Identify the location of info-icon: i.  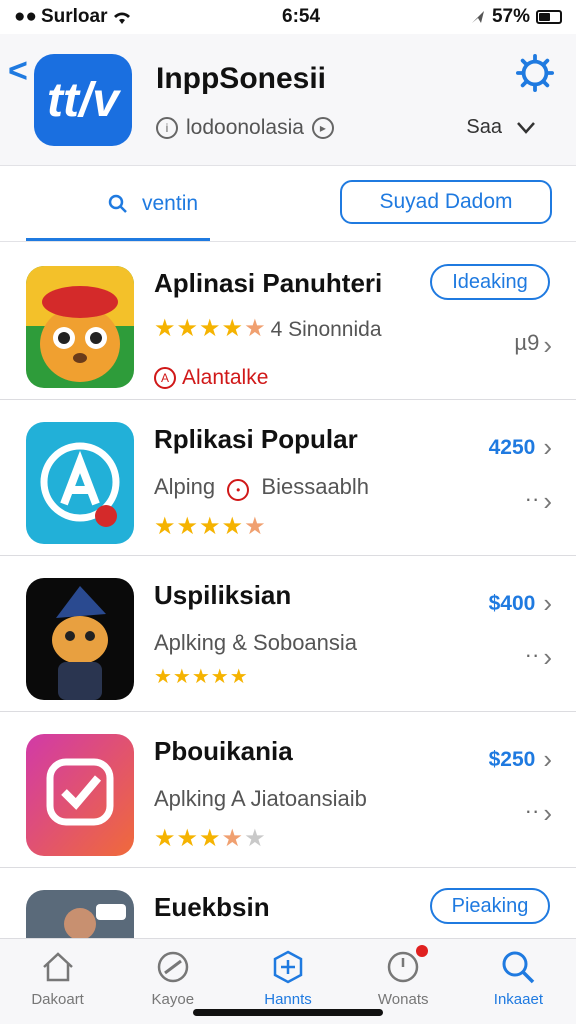
(167, 128).